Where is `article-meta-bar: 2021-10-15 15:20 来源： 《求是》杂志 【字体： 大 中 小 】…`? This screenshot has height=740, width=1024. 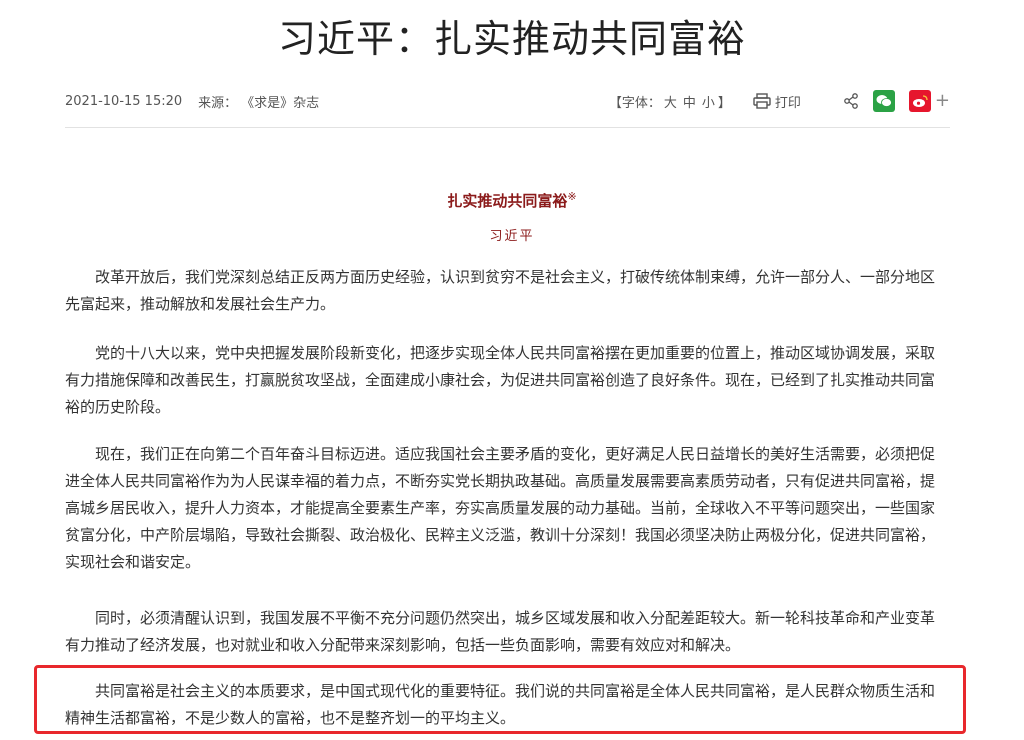
article-meta-bar: 2021-10-15 15:20 来源： 《求是》杂志 【字体： 大 中 小 】… is located at coordinates (507, 101).